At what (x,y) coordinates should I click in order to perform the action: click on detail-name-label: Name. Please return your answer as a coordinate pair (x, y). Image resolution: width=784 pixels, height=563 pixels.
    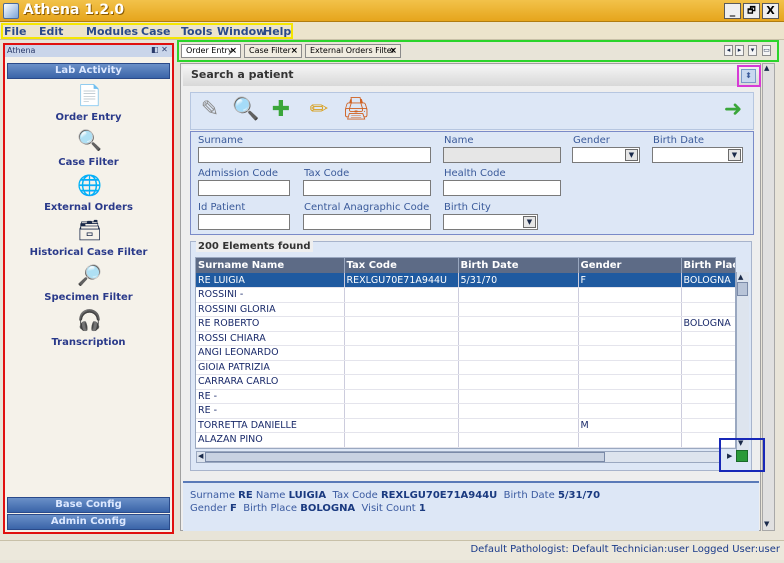
    Looking at the image, I should click on (270, 495).